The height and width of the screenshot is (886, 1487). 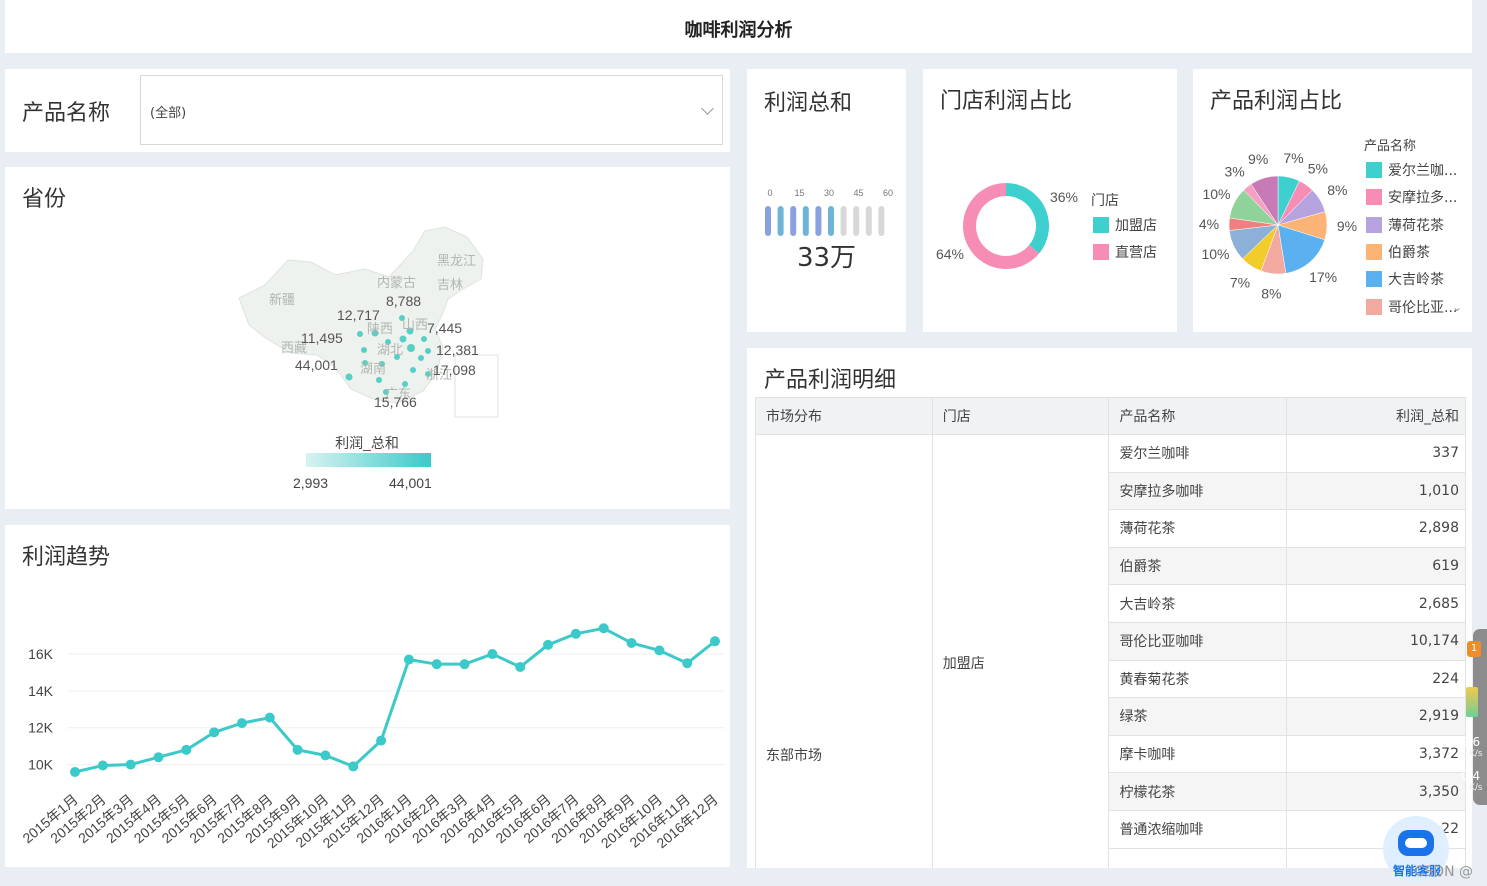 What do you see at coordinates (1198, 416) in the screenshot?
I see `column-header-product: 产品名称` at bounding box center [1198, 416].